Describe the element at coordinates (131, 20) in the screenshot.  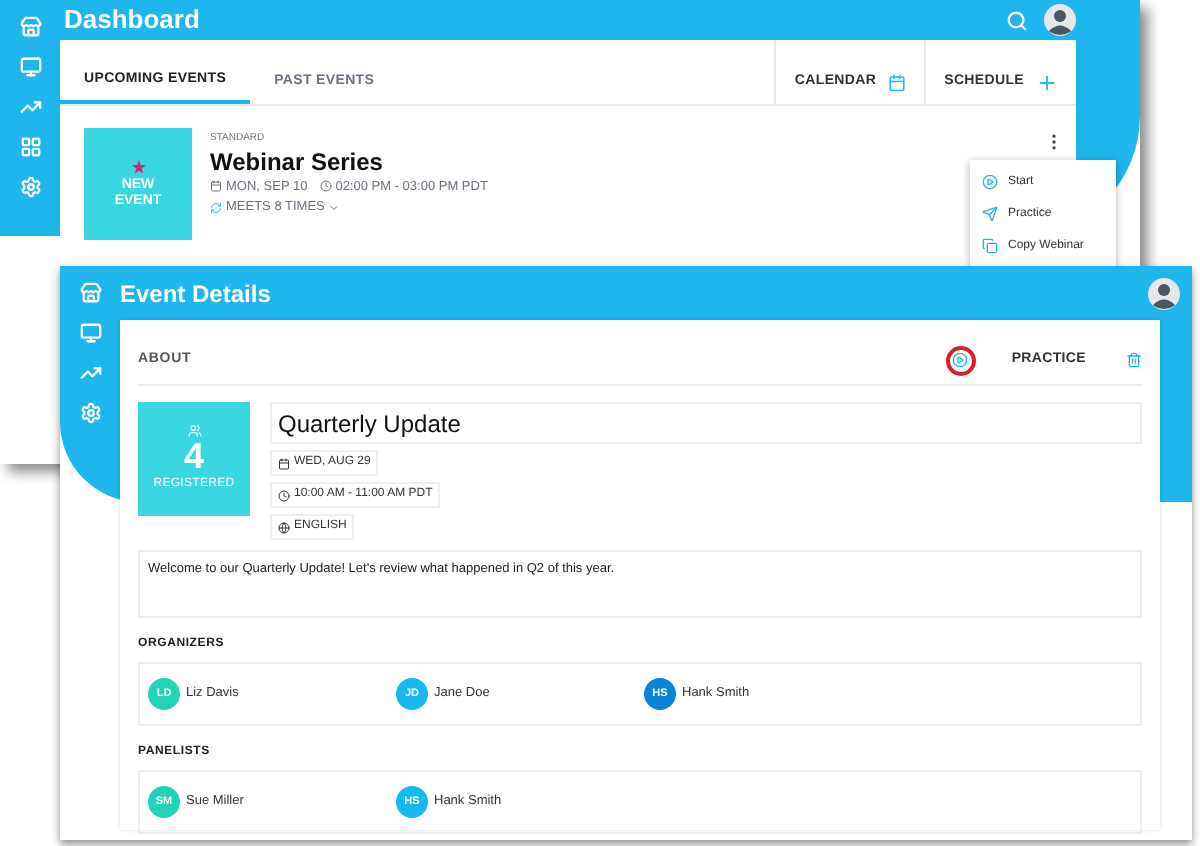
I see `window-title: Dashboard` at that location.